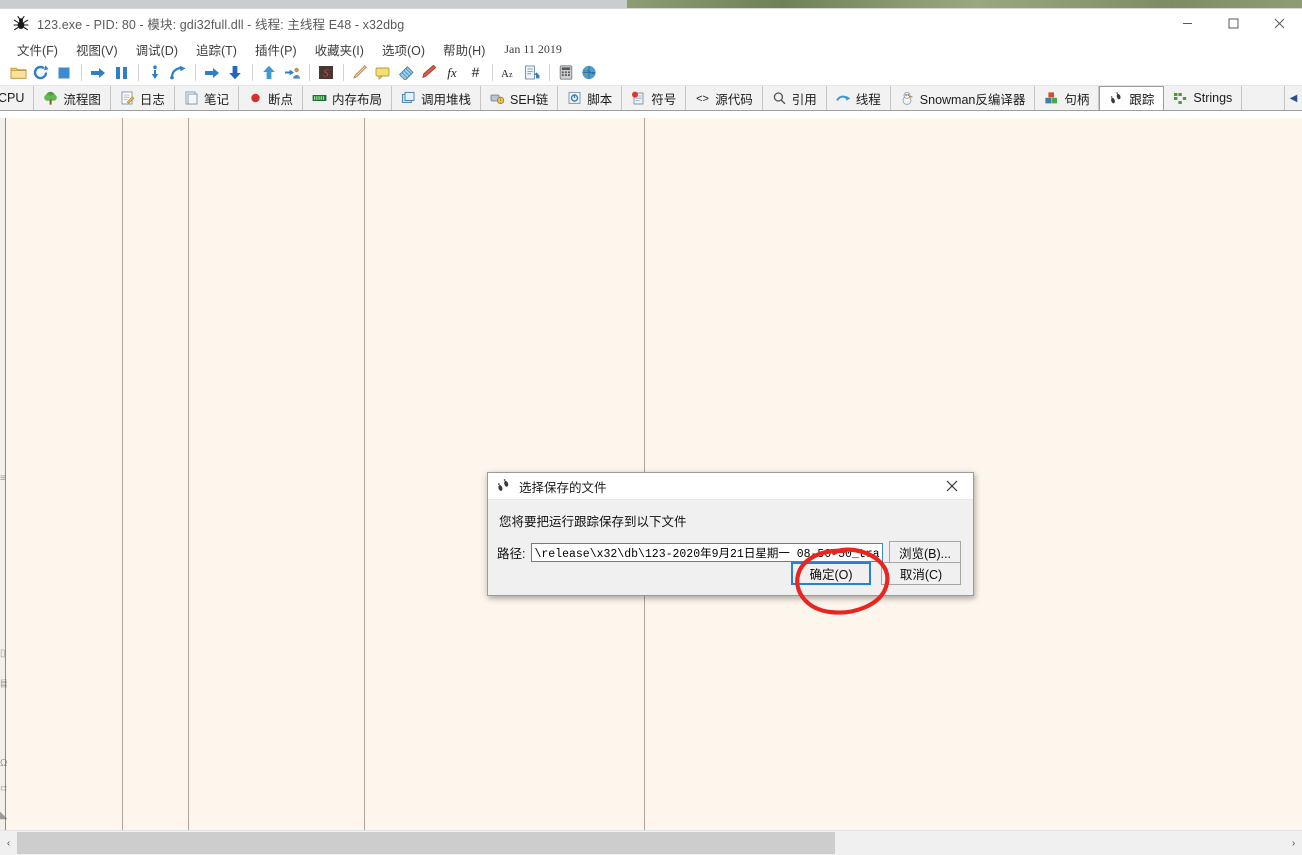 This screenshot has width=1302, height=855. What do you see at coordinates (212, 73) in the screenshot?
I see `execute-till-return-icon` at bounding box center [212, 73].